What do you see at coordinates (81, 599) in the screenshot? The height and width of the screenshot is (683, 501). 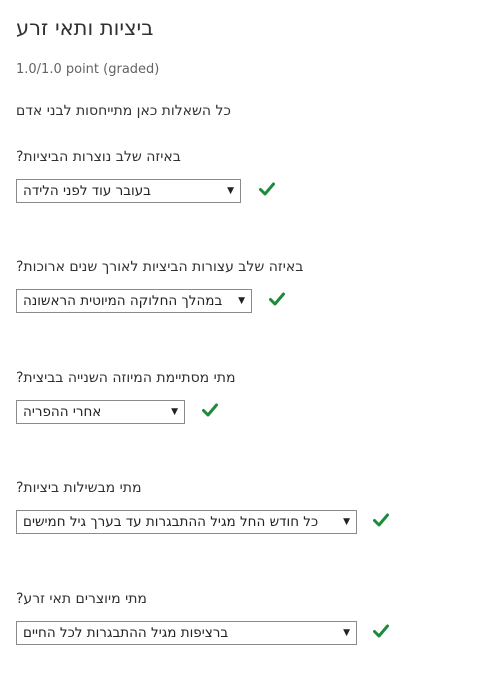 I see `question-text: מתי מיוצרים תאי זרע?` at bounding box center [81, 599].